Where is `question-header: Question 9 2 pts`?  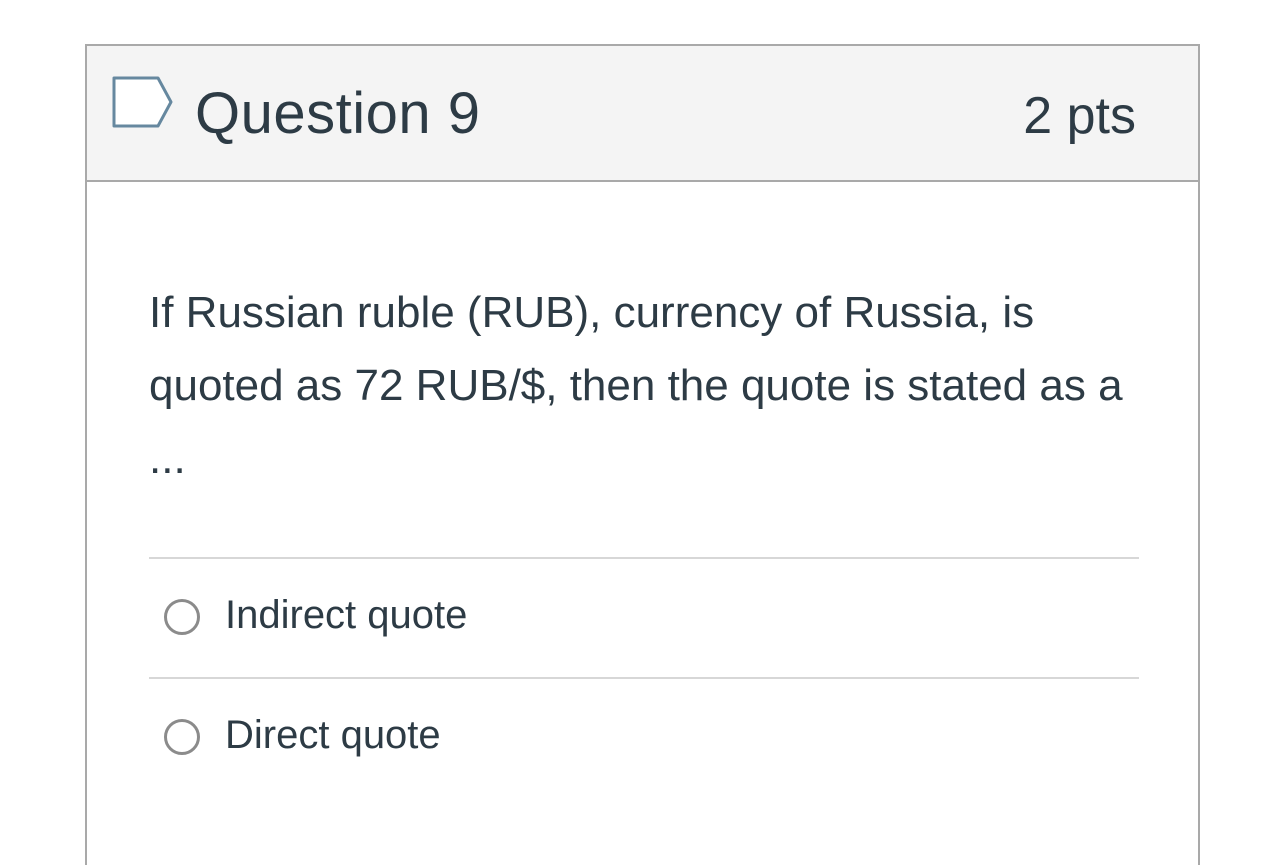
question-header: Question 9 2 pts is located at coordinates (642, 114).